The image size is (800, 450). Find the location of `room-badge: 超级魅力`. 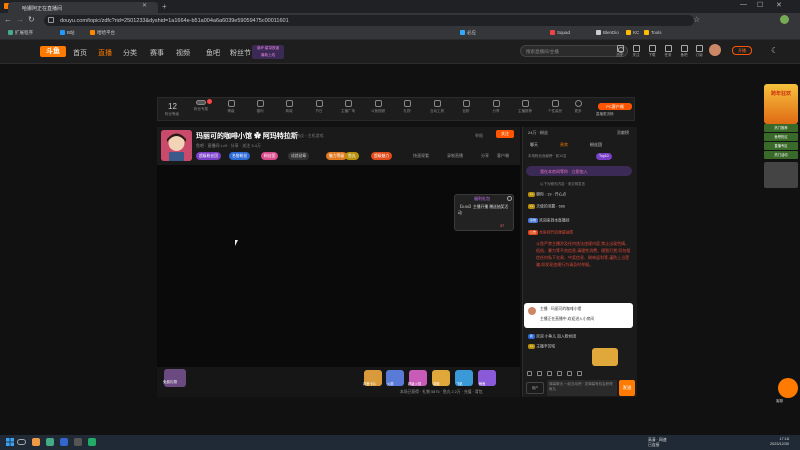

room-badge: 超级魅力 is located at coordinates (382, 156).